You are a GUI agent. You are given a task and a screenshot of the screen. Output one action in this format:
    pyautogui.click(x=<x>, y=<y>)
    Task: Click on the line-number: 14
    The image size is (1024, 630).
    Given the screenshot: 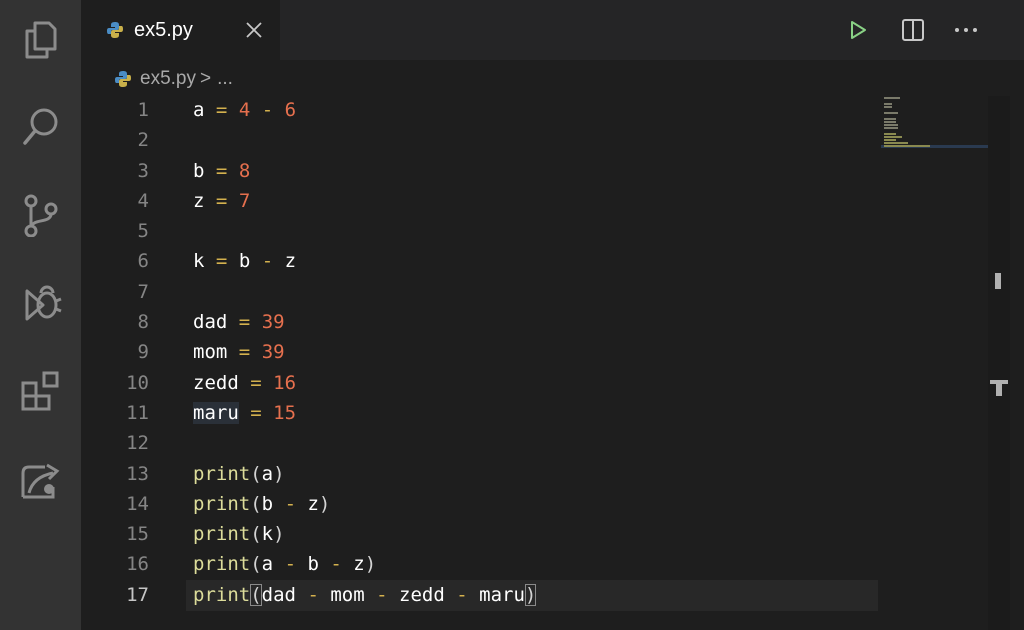 What is the action you would take?
    pyautogui.click(x=137, y=503)
    